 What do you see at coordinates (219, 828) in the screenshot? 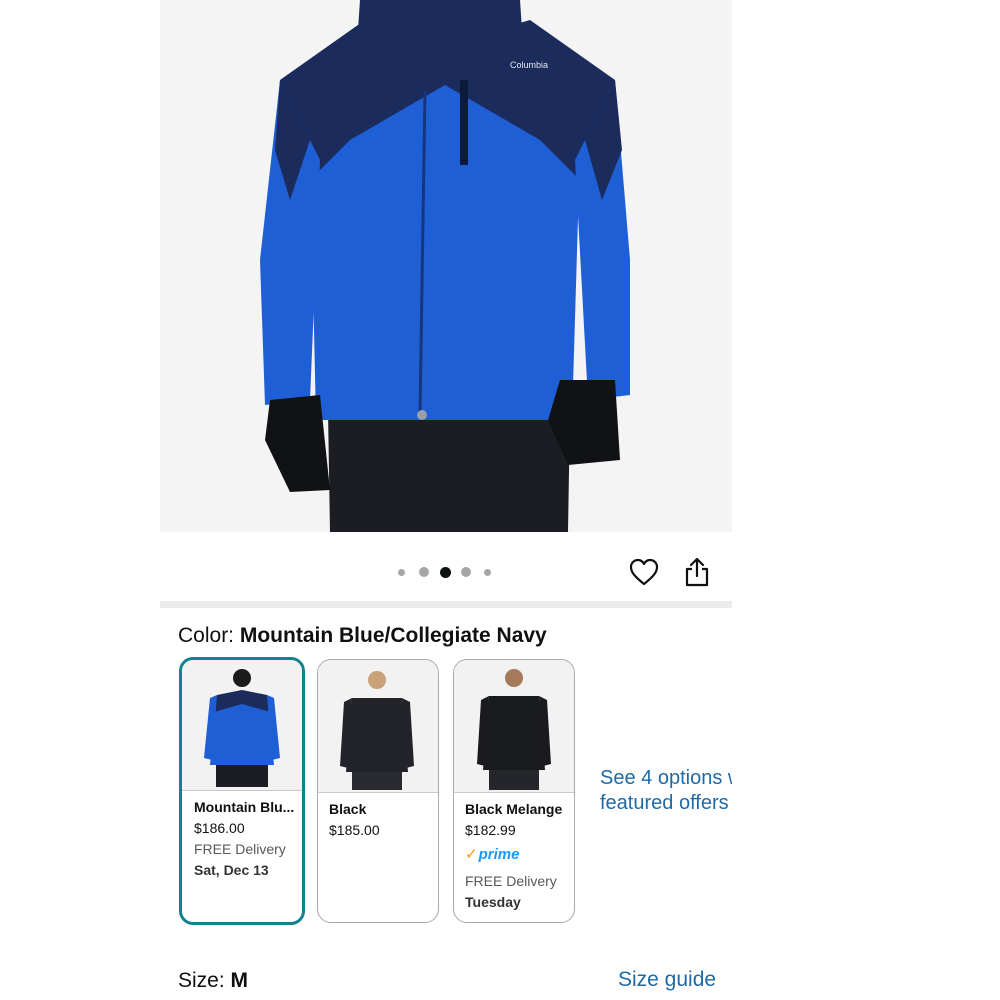
I see `color-option-price: $186.00` at bounding box center [219, 828].